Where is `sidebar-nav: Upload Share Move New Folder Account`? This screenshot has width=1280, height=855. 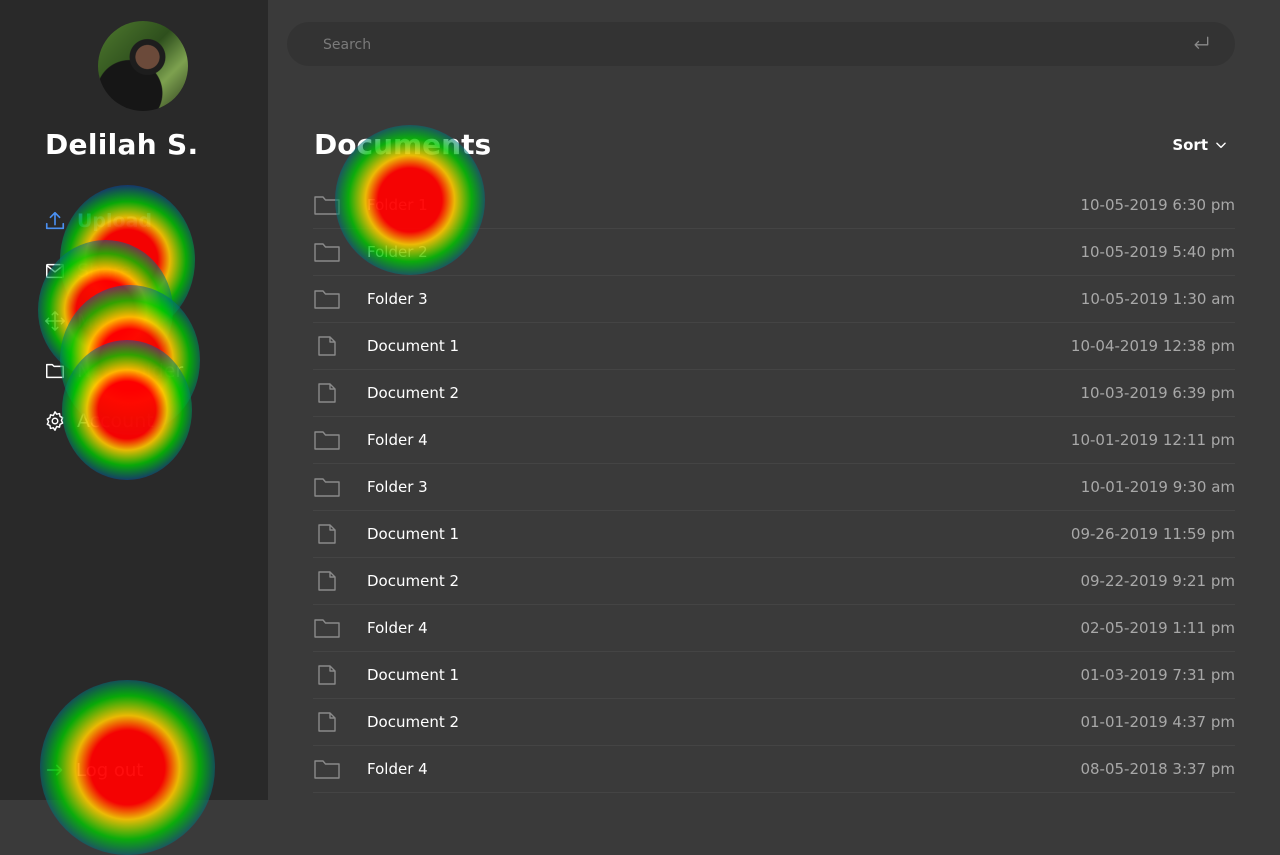 sidebar-nav: Upload Share Move New Folder Account is located at coordinates (113, 321).